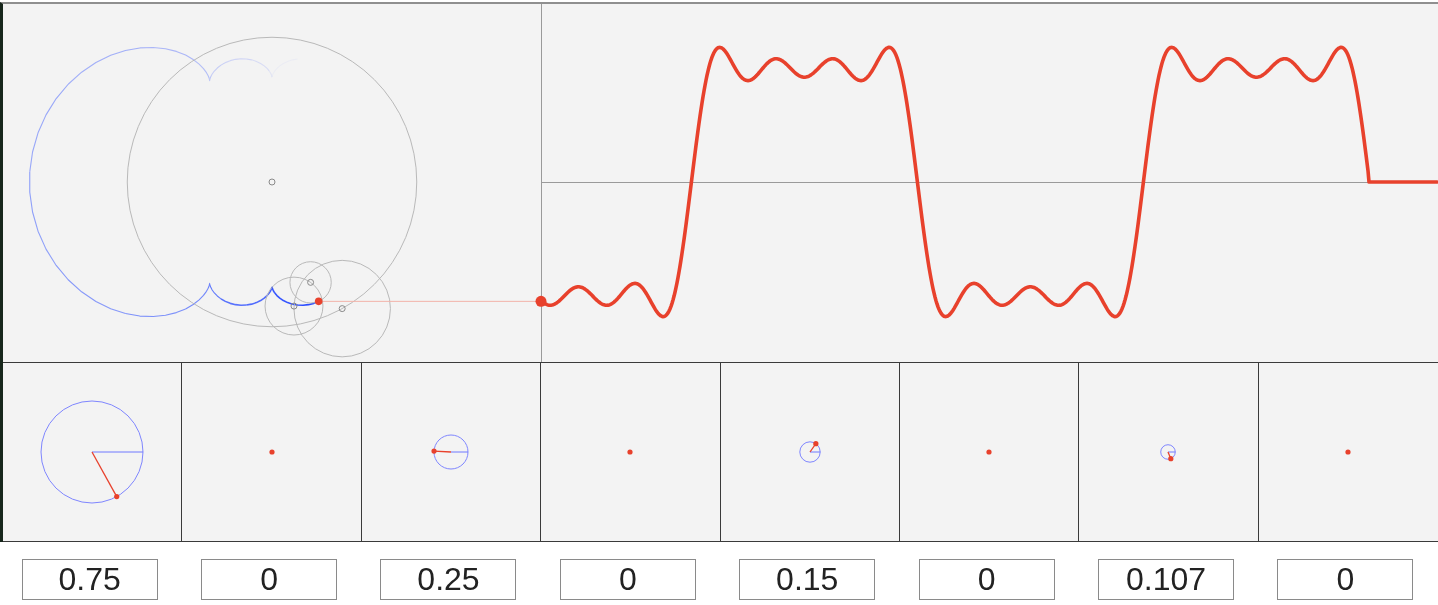 Image resolution: width=1438 pixels, height=605 pixels. What do you see at coordinates (448, 579) in the screenshot?
I see `value-field: 0.25` at bounding box center [448, 579].